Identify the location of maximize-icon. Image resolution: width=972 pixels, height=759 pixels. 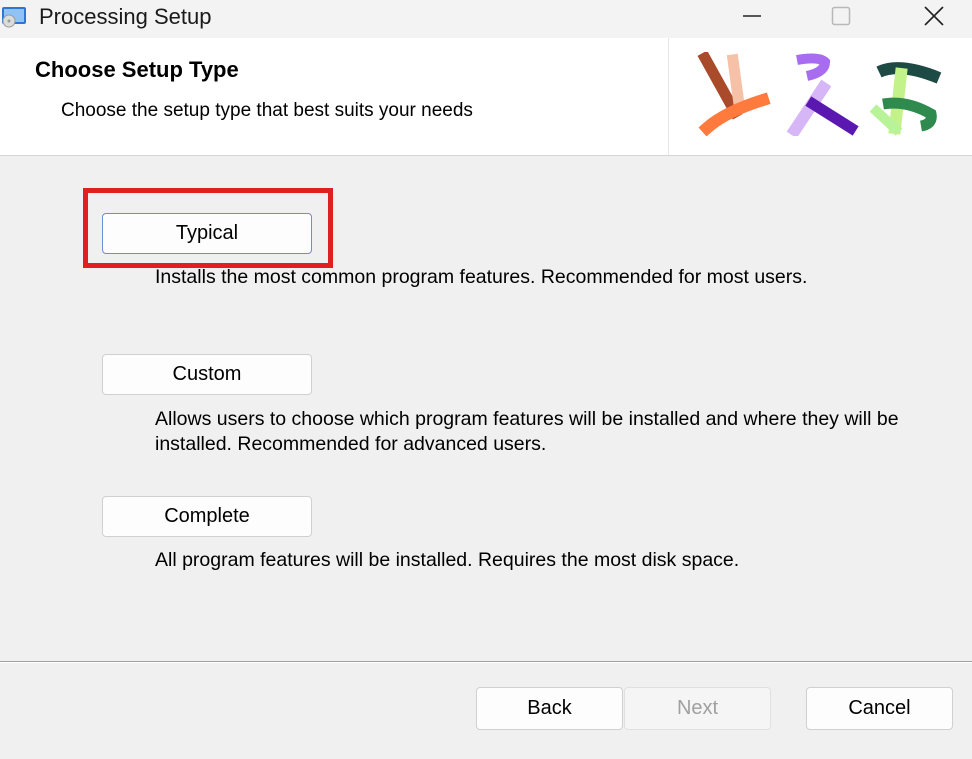
(841, 16).